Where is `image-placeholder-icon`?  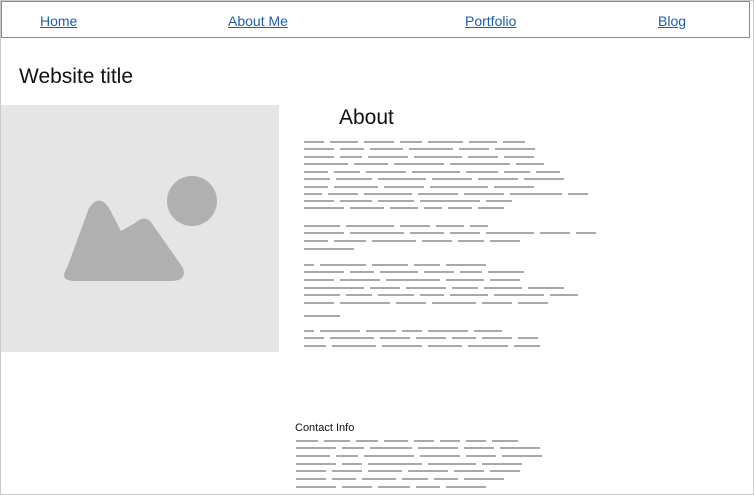 image-placeholder-icon is located at coordinates (140, 228).